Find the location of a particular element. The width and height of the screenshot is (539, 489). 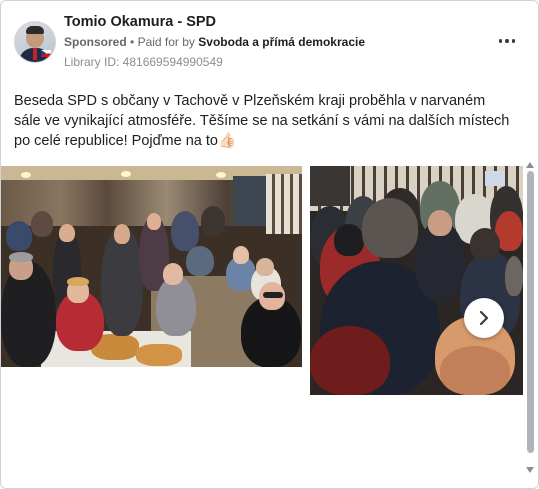

czech-flag-icon is located at coordinates (46, 53).